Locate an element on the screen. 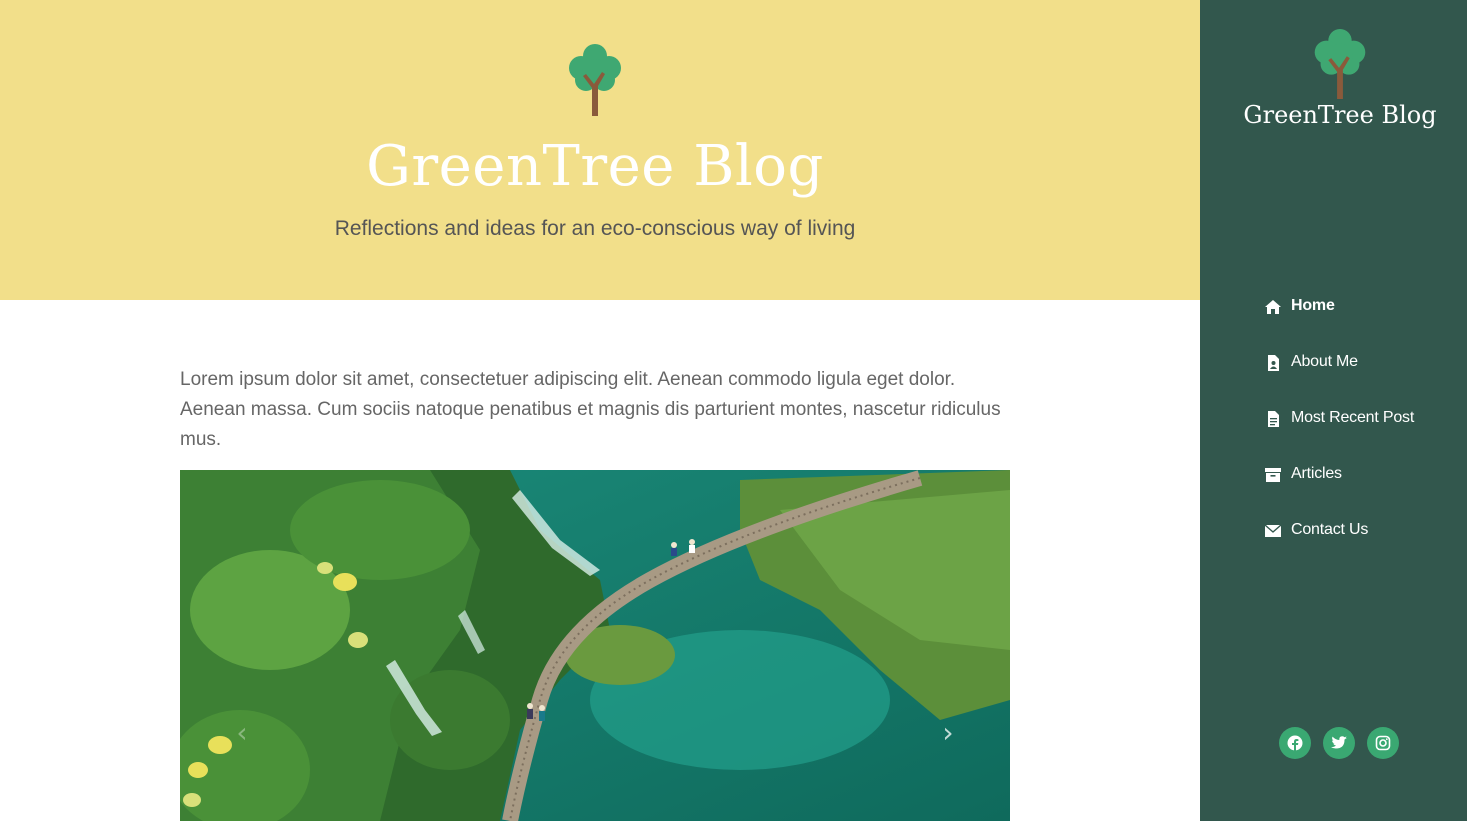 The width and height of the screenshot is (1467, 821). twitter-link is located at coordinates (1339, 743).